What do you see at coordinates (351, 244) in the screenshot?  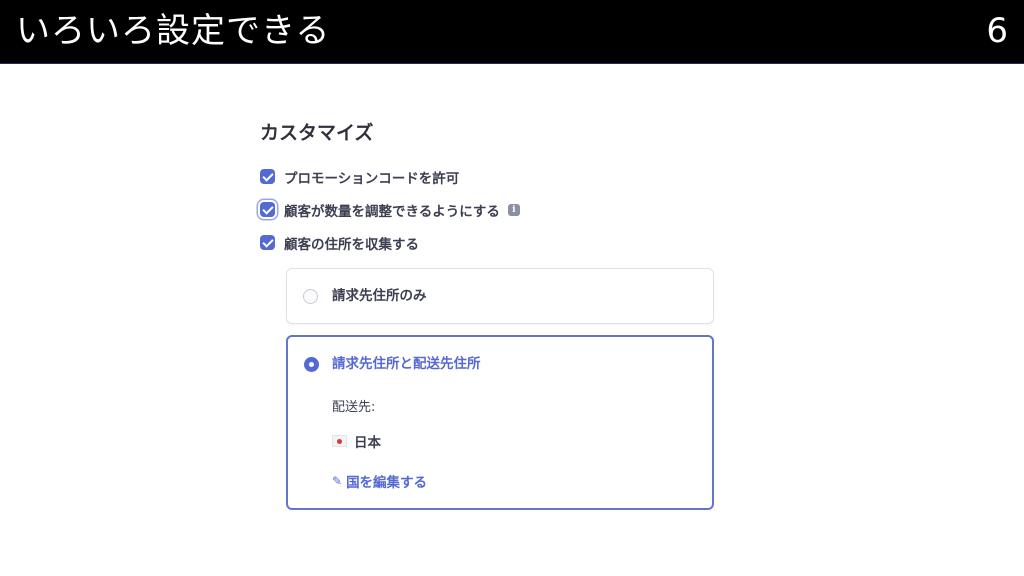 I see `collect-address-label: 顧客の住所を収集する` at bounding box center [351, 244].